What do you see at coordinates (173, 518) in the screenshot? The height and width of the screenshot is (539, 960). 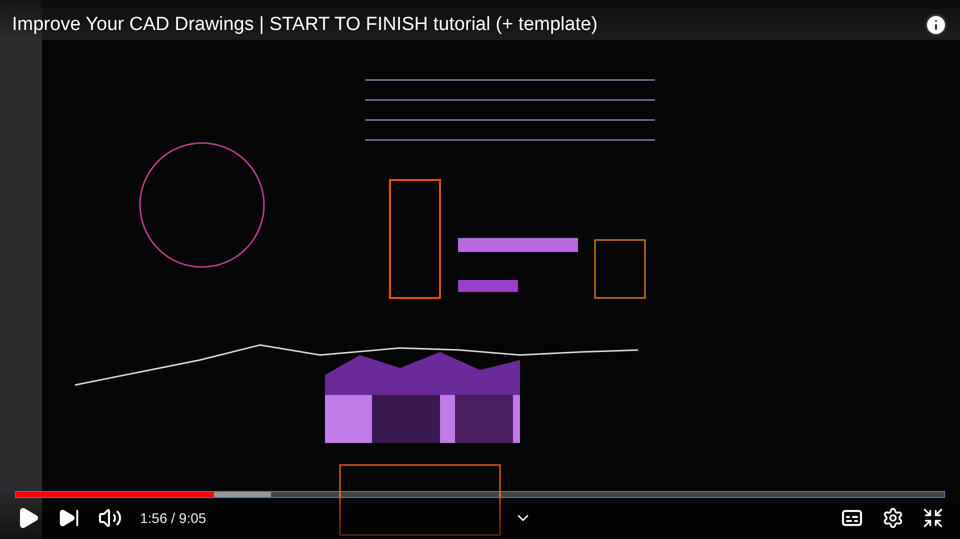 I see `time-display: 1:56 / 9:05` at bounding box center [173, 518].